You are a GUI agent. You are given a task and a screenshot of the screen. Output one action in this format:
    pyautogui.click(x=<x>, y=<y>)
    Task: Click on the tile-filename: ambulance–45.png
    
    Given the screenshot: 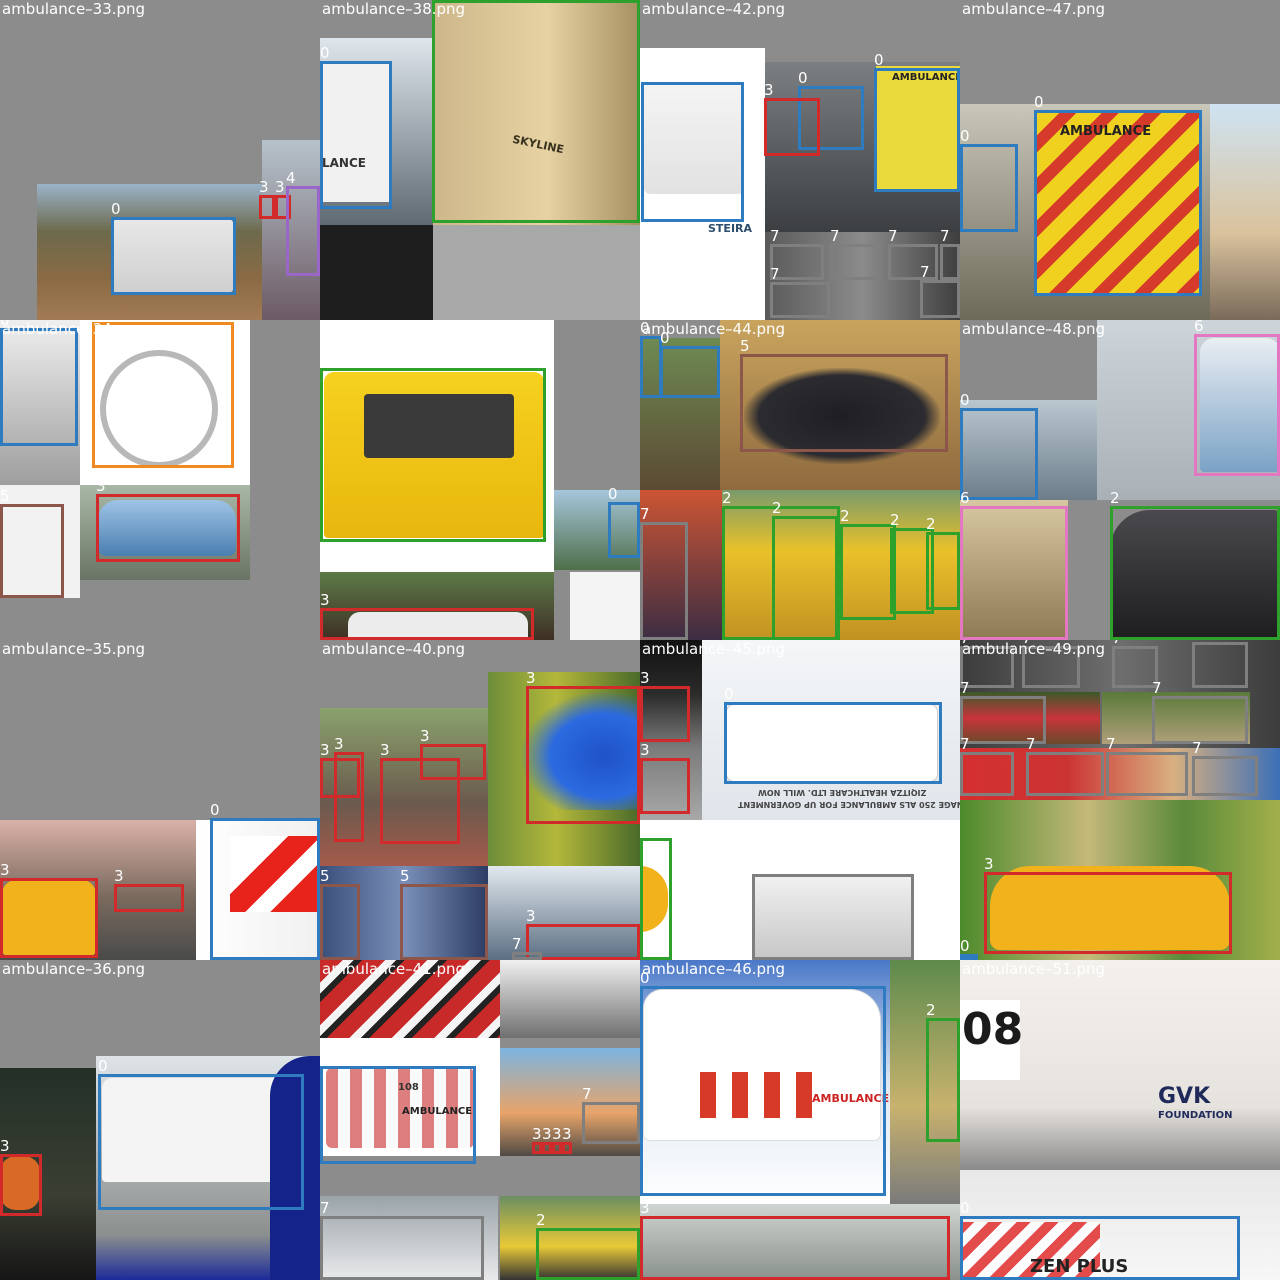 What is the action you would take?
    pyautogui.click(x=714, y=649)
    